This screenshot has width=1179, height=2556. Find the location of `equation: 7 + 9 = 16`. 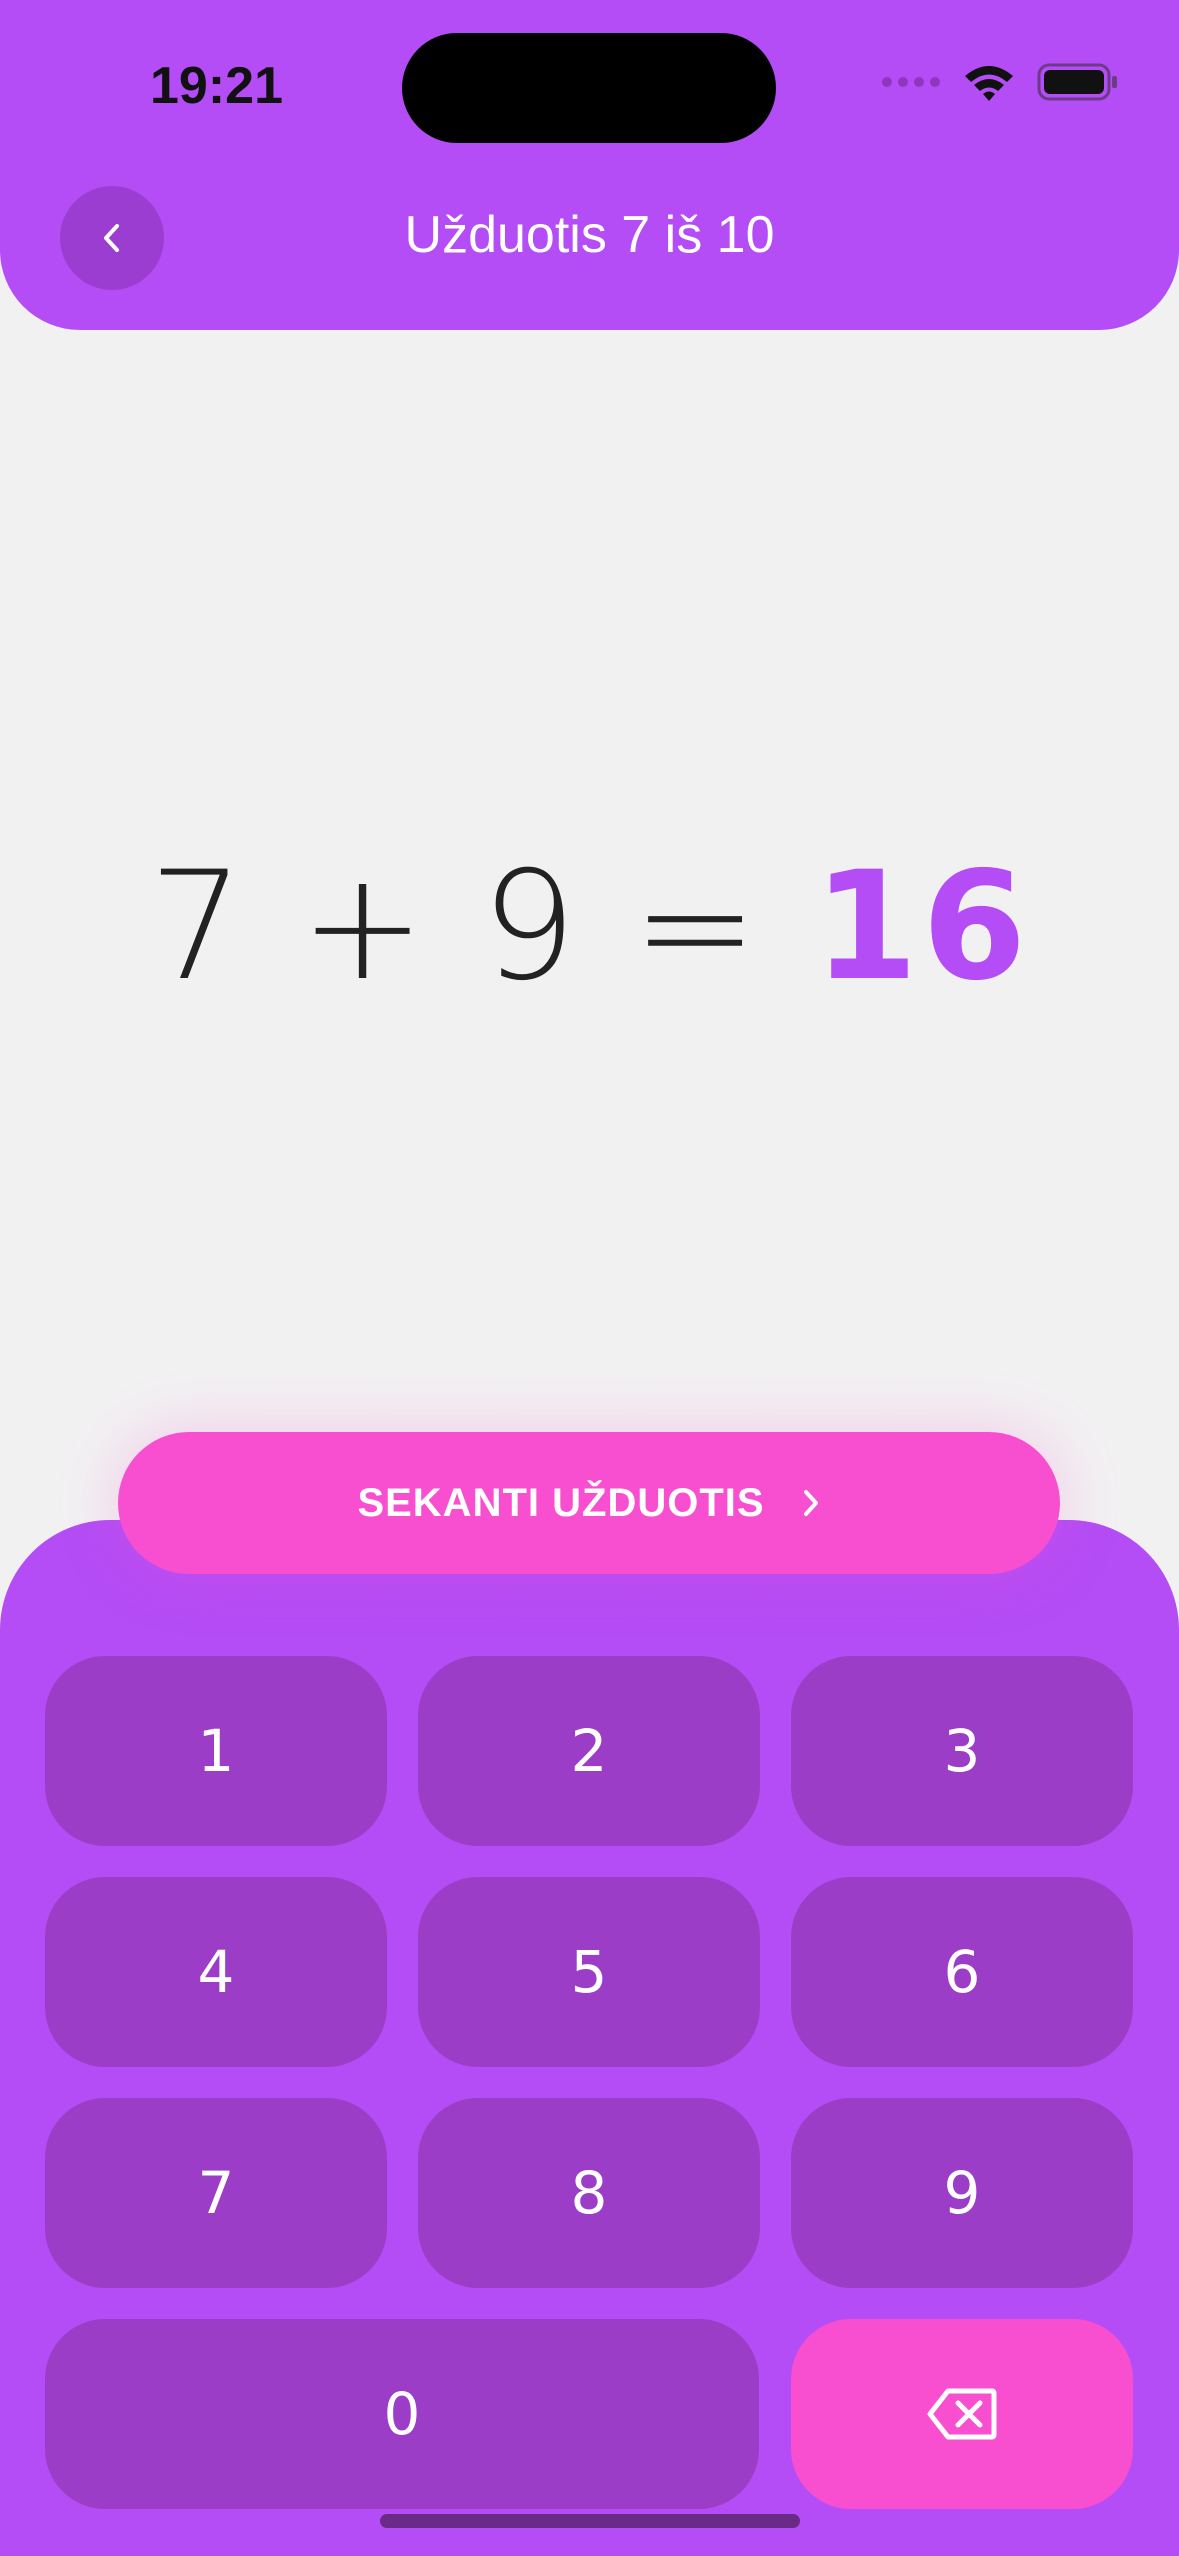

equation: 7 + 9 = 16 is located at coordinates (589, 927).